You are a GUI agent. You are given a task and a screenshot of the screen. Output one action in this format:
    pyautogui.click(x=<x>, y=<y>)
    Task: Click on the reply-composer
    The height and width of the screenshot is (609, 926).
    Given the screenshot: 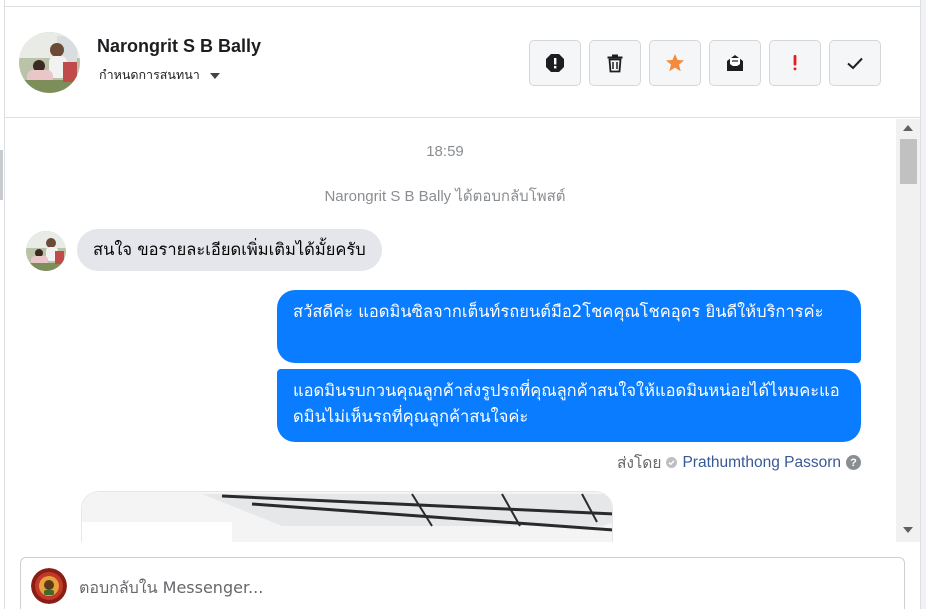 What is the action you would take?
    pyautogui.click(x=462, y=583)
    